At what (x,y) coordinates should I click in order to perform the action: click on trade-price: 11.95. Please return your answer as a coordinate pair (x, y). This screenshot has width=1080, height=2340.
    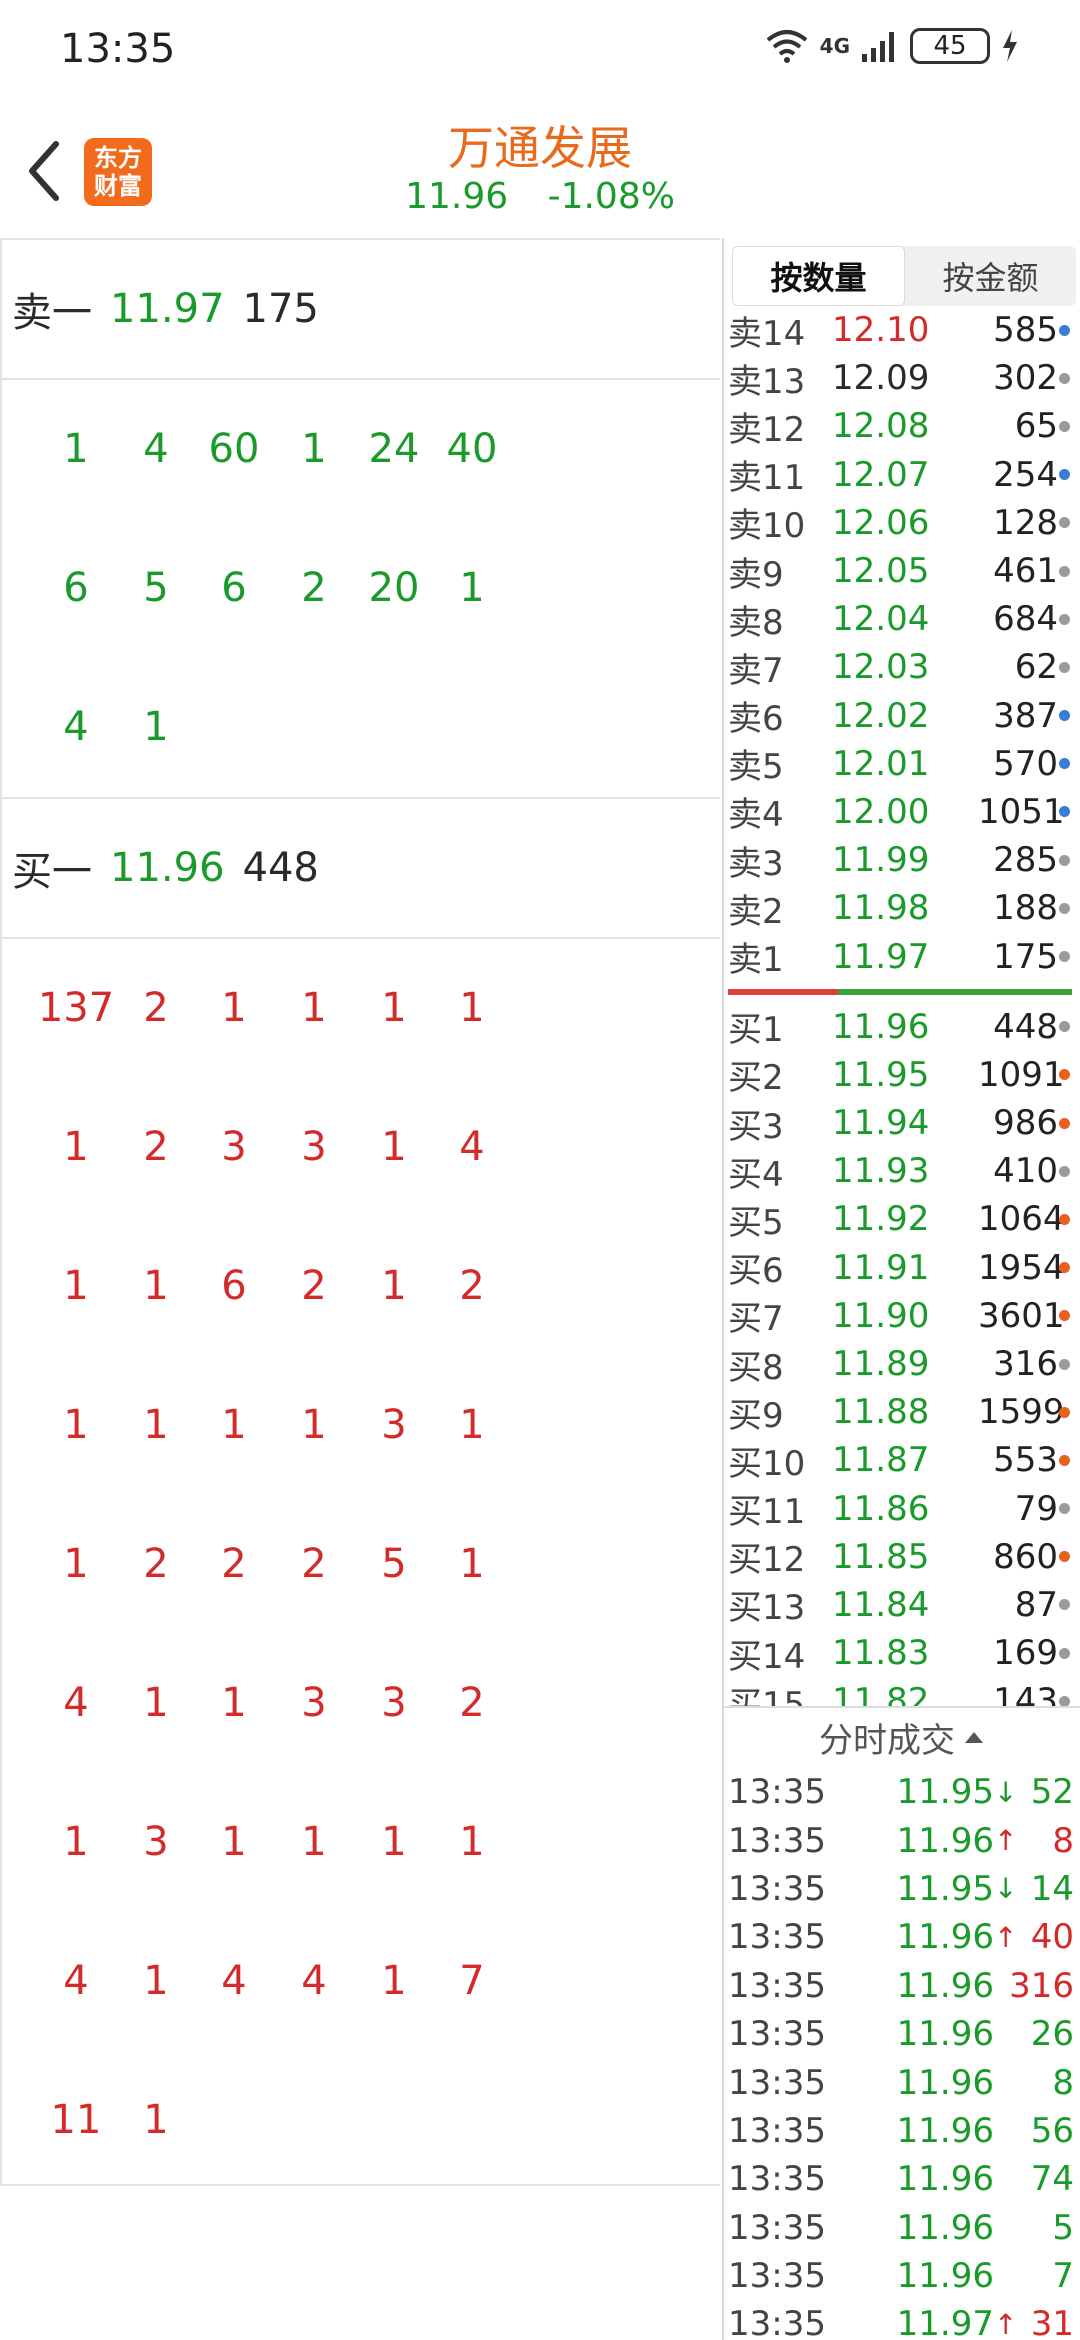
    Looking at the image, I should click on (945, 1888).